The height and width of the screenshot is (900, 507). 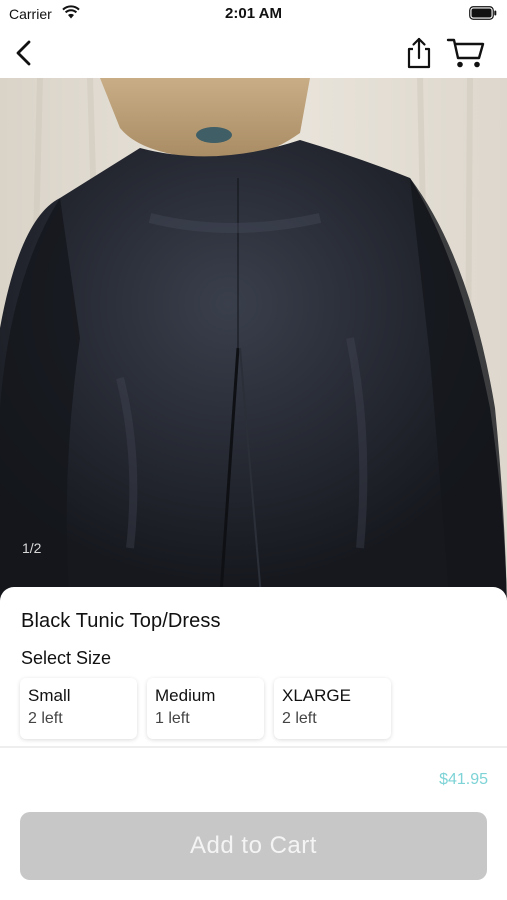 I want to click on cart-button, so click(x=466, y=53).